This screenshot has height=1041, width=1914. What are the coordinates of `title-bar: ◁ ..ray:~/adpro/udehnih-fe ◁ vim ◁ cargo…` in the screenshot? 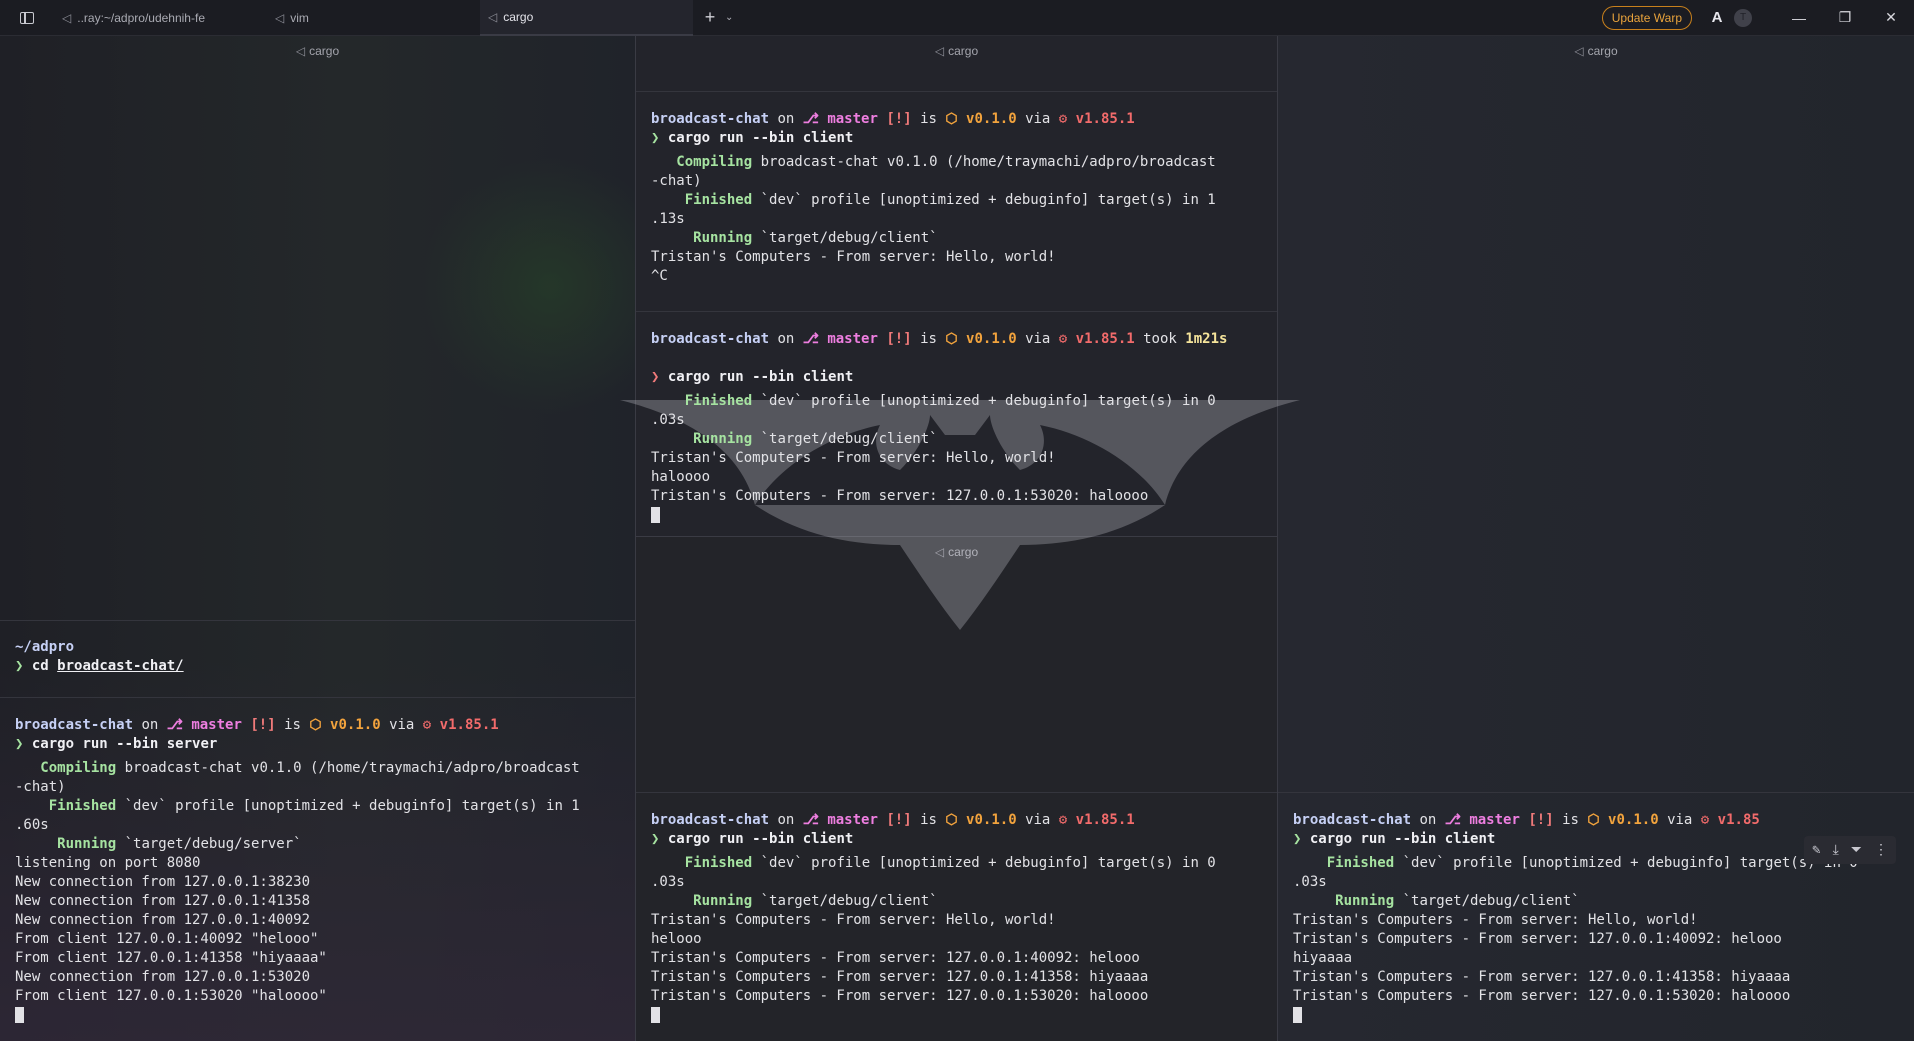 It's located at (957, 18).